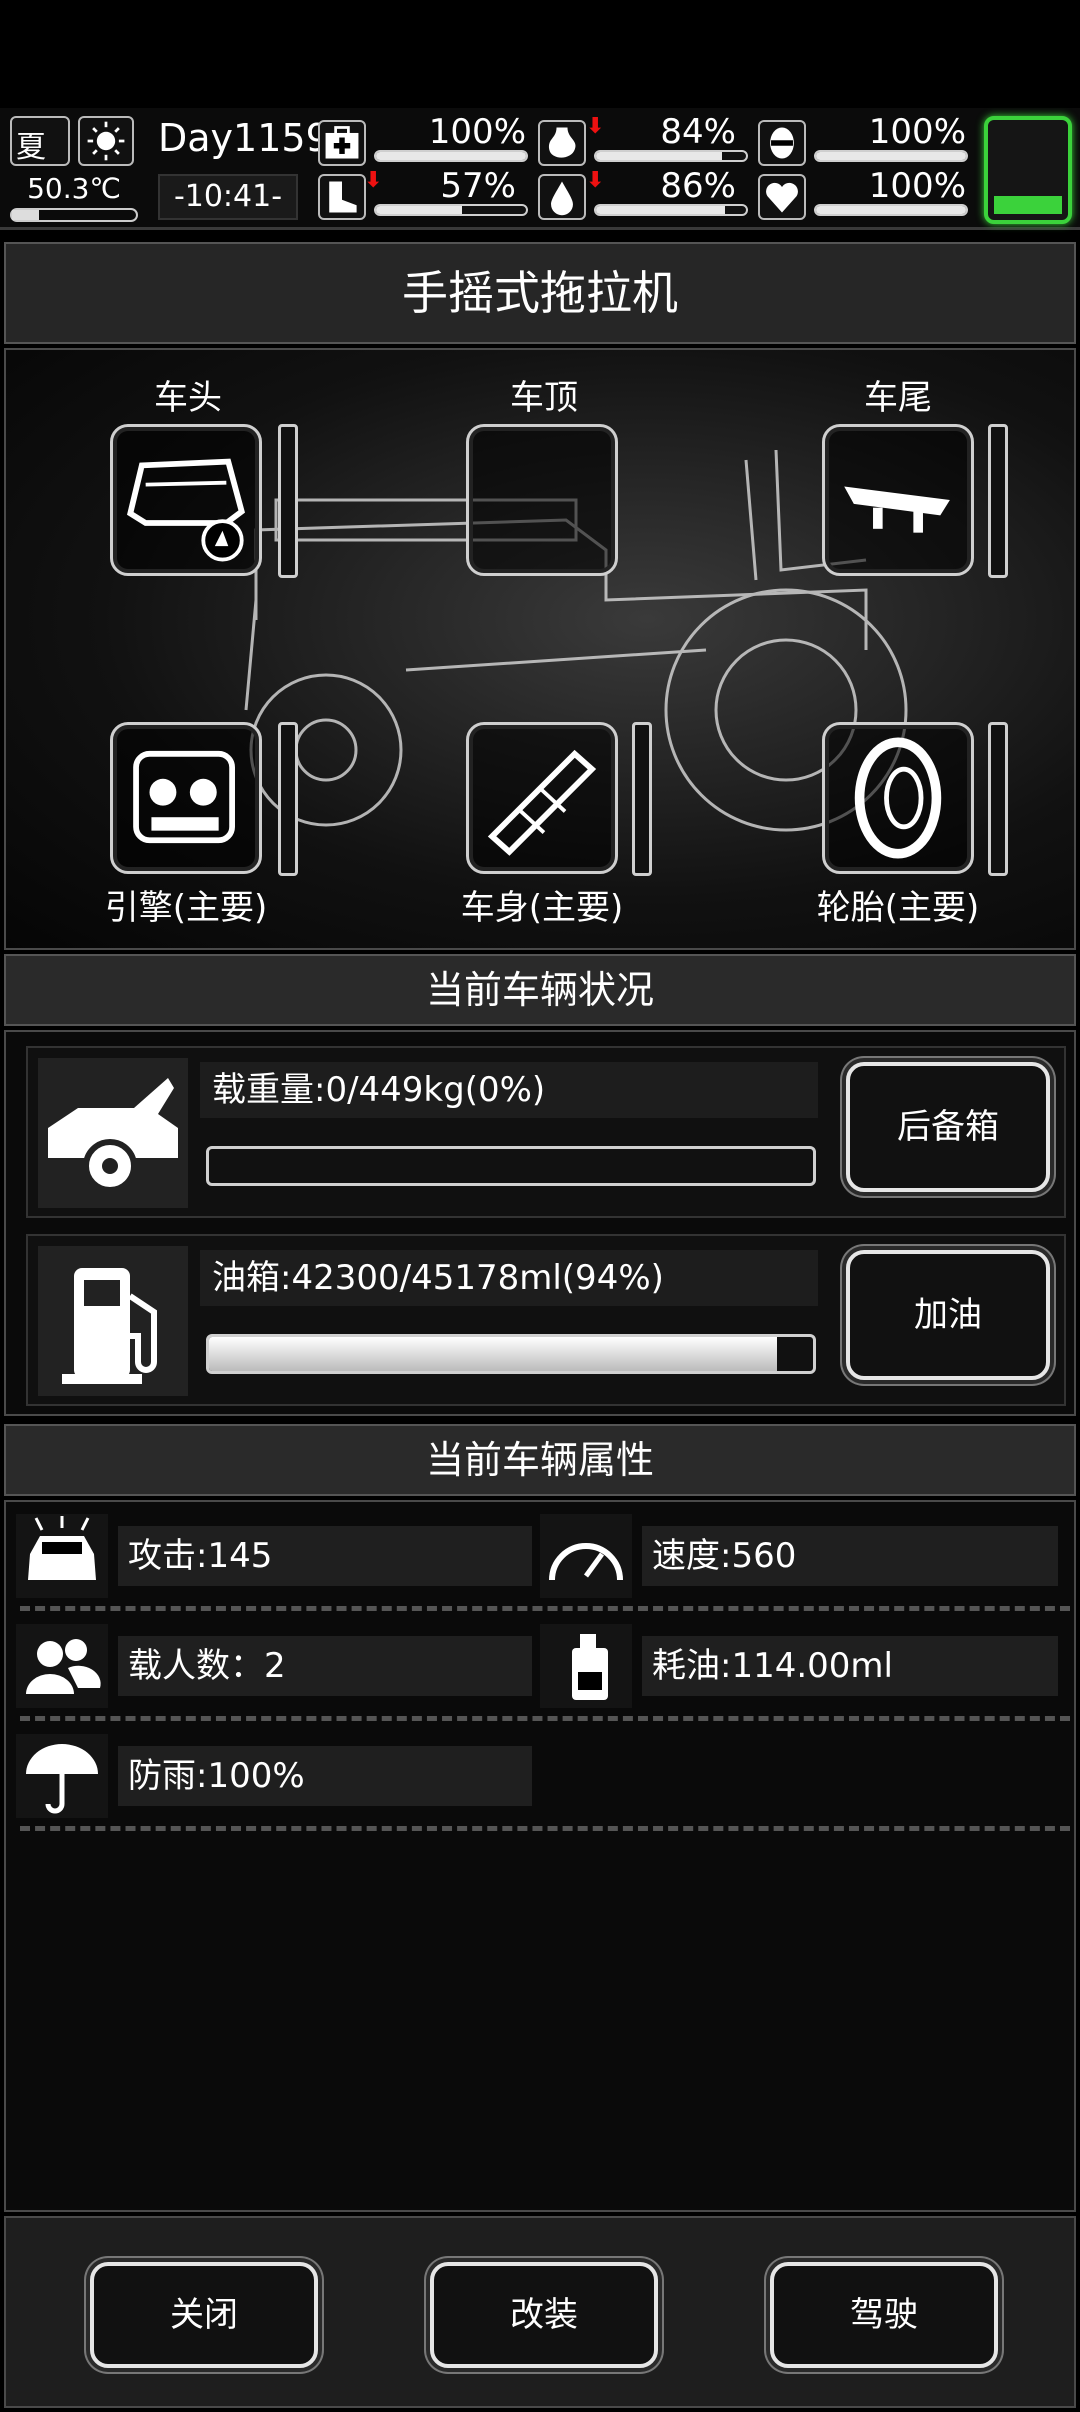 The width and height of the screenshot is (1080, 2412). I want to click on passengers-value: 载人数：2, so click(325, 1666).